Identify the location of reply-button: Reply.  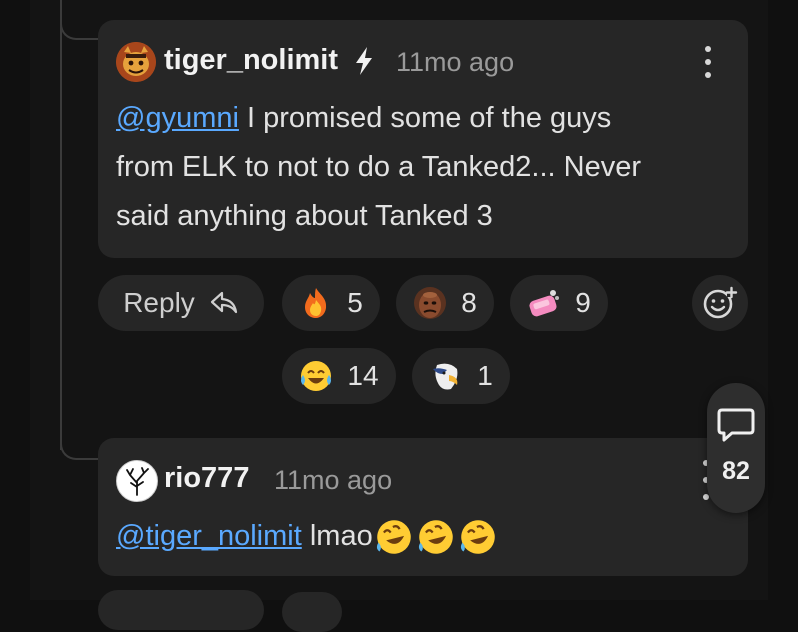
(181, 303).